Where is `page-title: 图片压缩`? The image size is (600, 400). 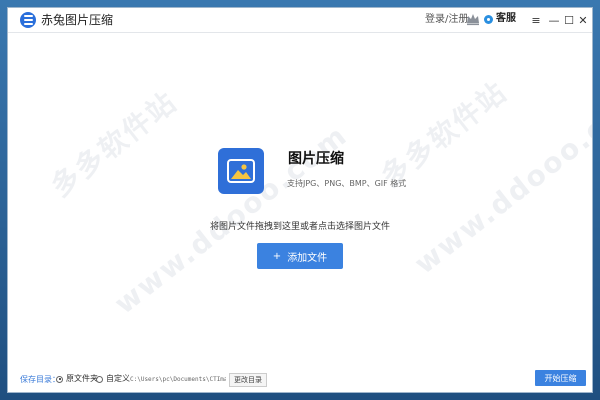 page-title: 图片压缩 is located at coordinates (316, 159).